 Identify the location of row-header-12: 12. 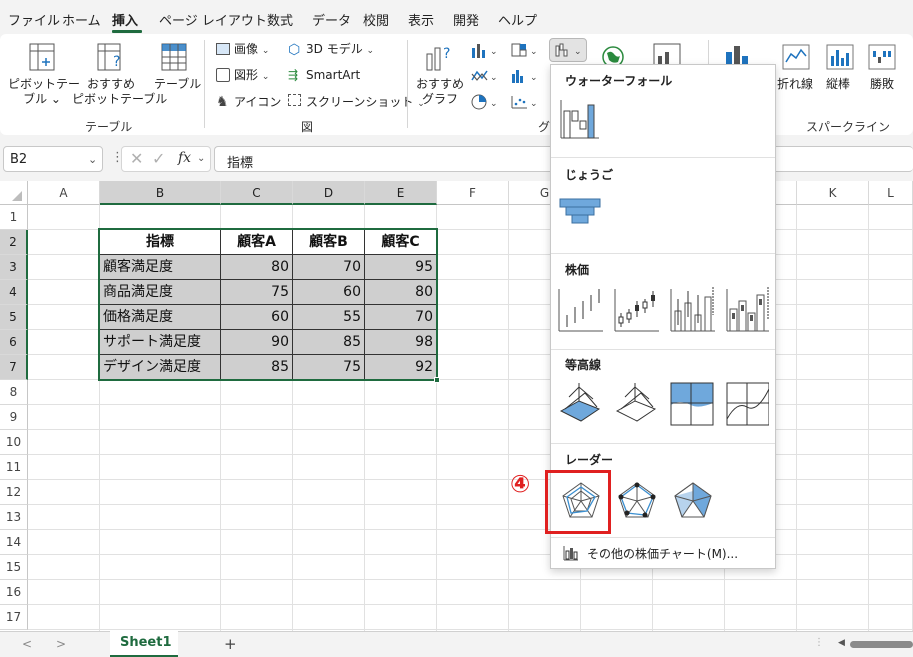
(14, 492).